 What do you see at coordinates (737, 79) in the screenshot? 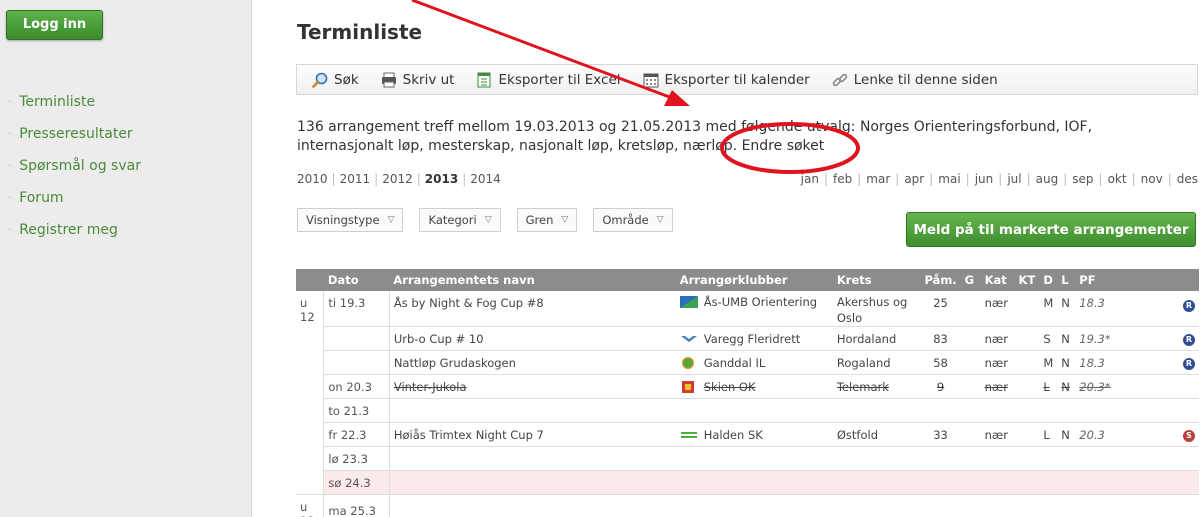
I see `export-calendar-label: Eksporter til kalender` at bounding box center [737, 79].